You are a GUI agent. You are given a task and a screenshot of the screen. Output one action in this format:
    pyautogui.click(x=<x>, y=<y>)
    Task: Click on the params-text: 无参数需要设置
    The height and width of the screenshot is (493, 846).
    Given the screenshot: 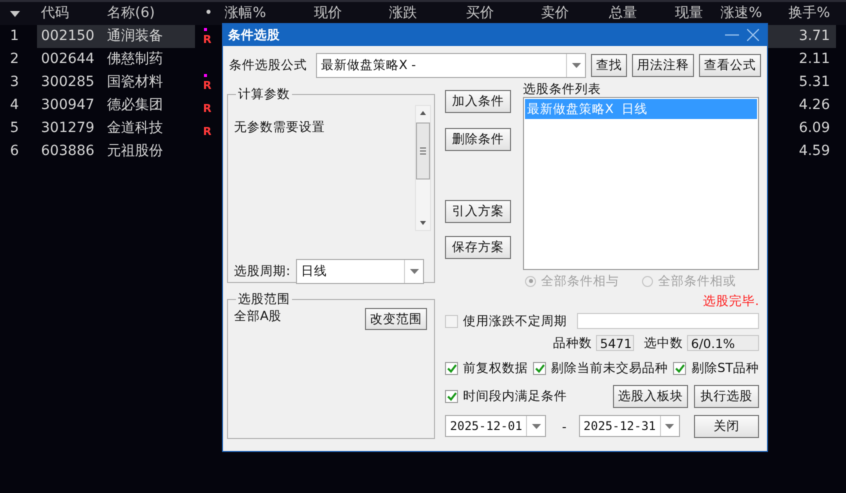 What is the action you would take?
    pyautogui.click(x=279, y=127)
    